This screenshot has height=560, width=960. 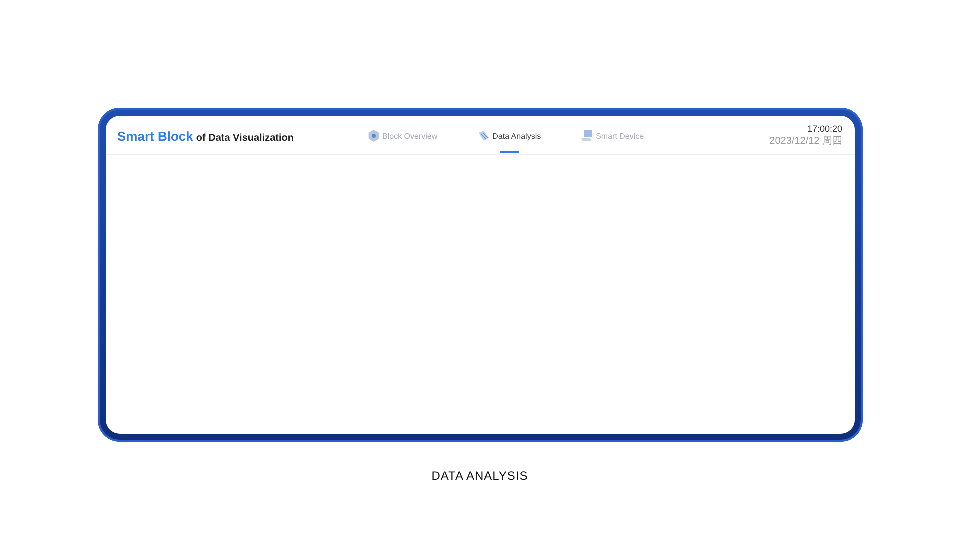 I want to click on nav-tab: Data Analysis, so click(x=510, y=136).